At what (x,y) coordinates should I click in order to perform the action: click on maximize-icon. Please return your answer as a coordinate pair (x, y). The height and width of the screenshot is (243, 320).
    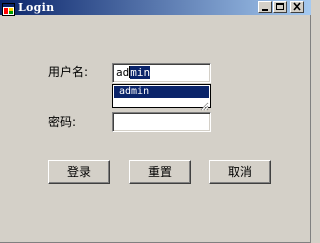
    Looking at the image, I should click on (280, 6).